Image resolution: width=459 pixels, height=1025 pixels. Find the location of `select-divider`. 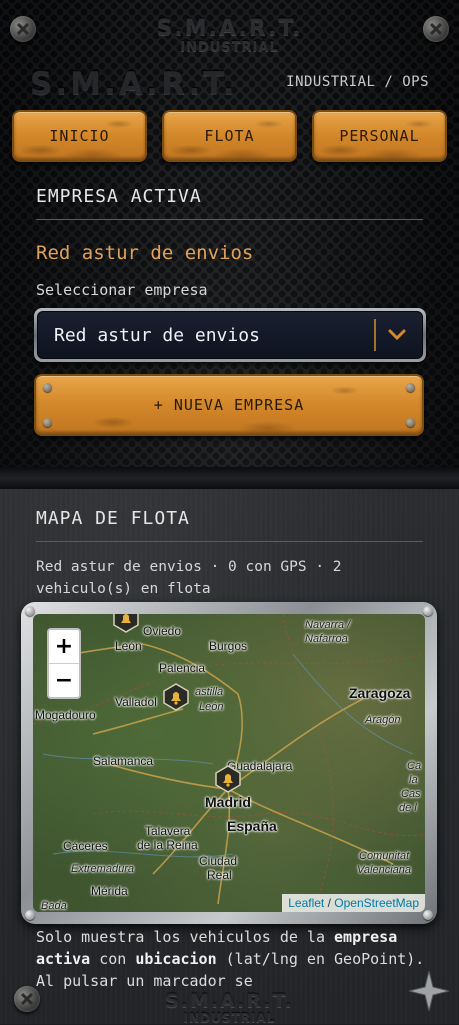

select-divider is located at coordinates (375, 335).